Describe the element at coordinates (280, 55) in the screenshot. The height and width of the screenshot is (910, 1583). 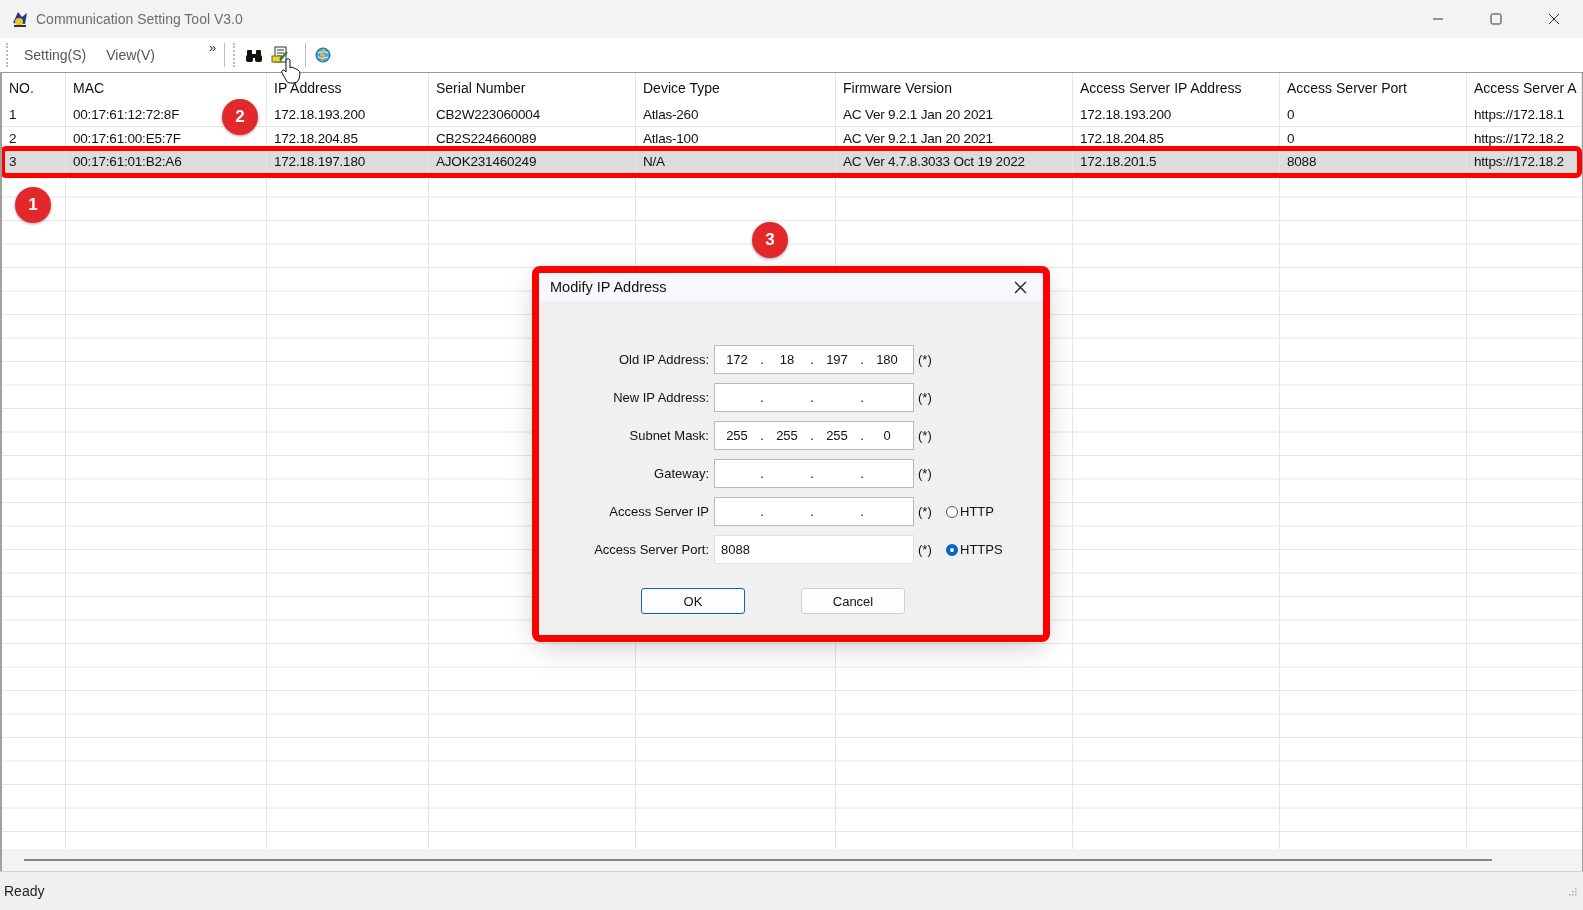
I see `document-edit-icon` at that location.